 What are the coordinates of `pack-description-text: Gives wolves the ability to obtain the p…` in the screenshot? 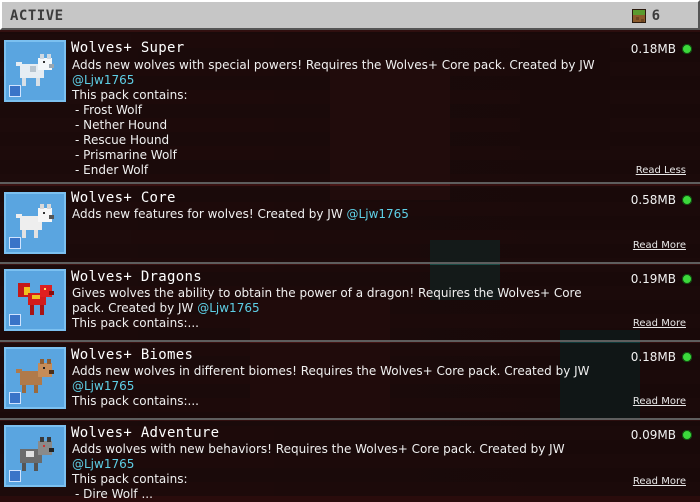 It's located at (327, 300).